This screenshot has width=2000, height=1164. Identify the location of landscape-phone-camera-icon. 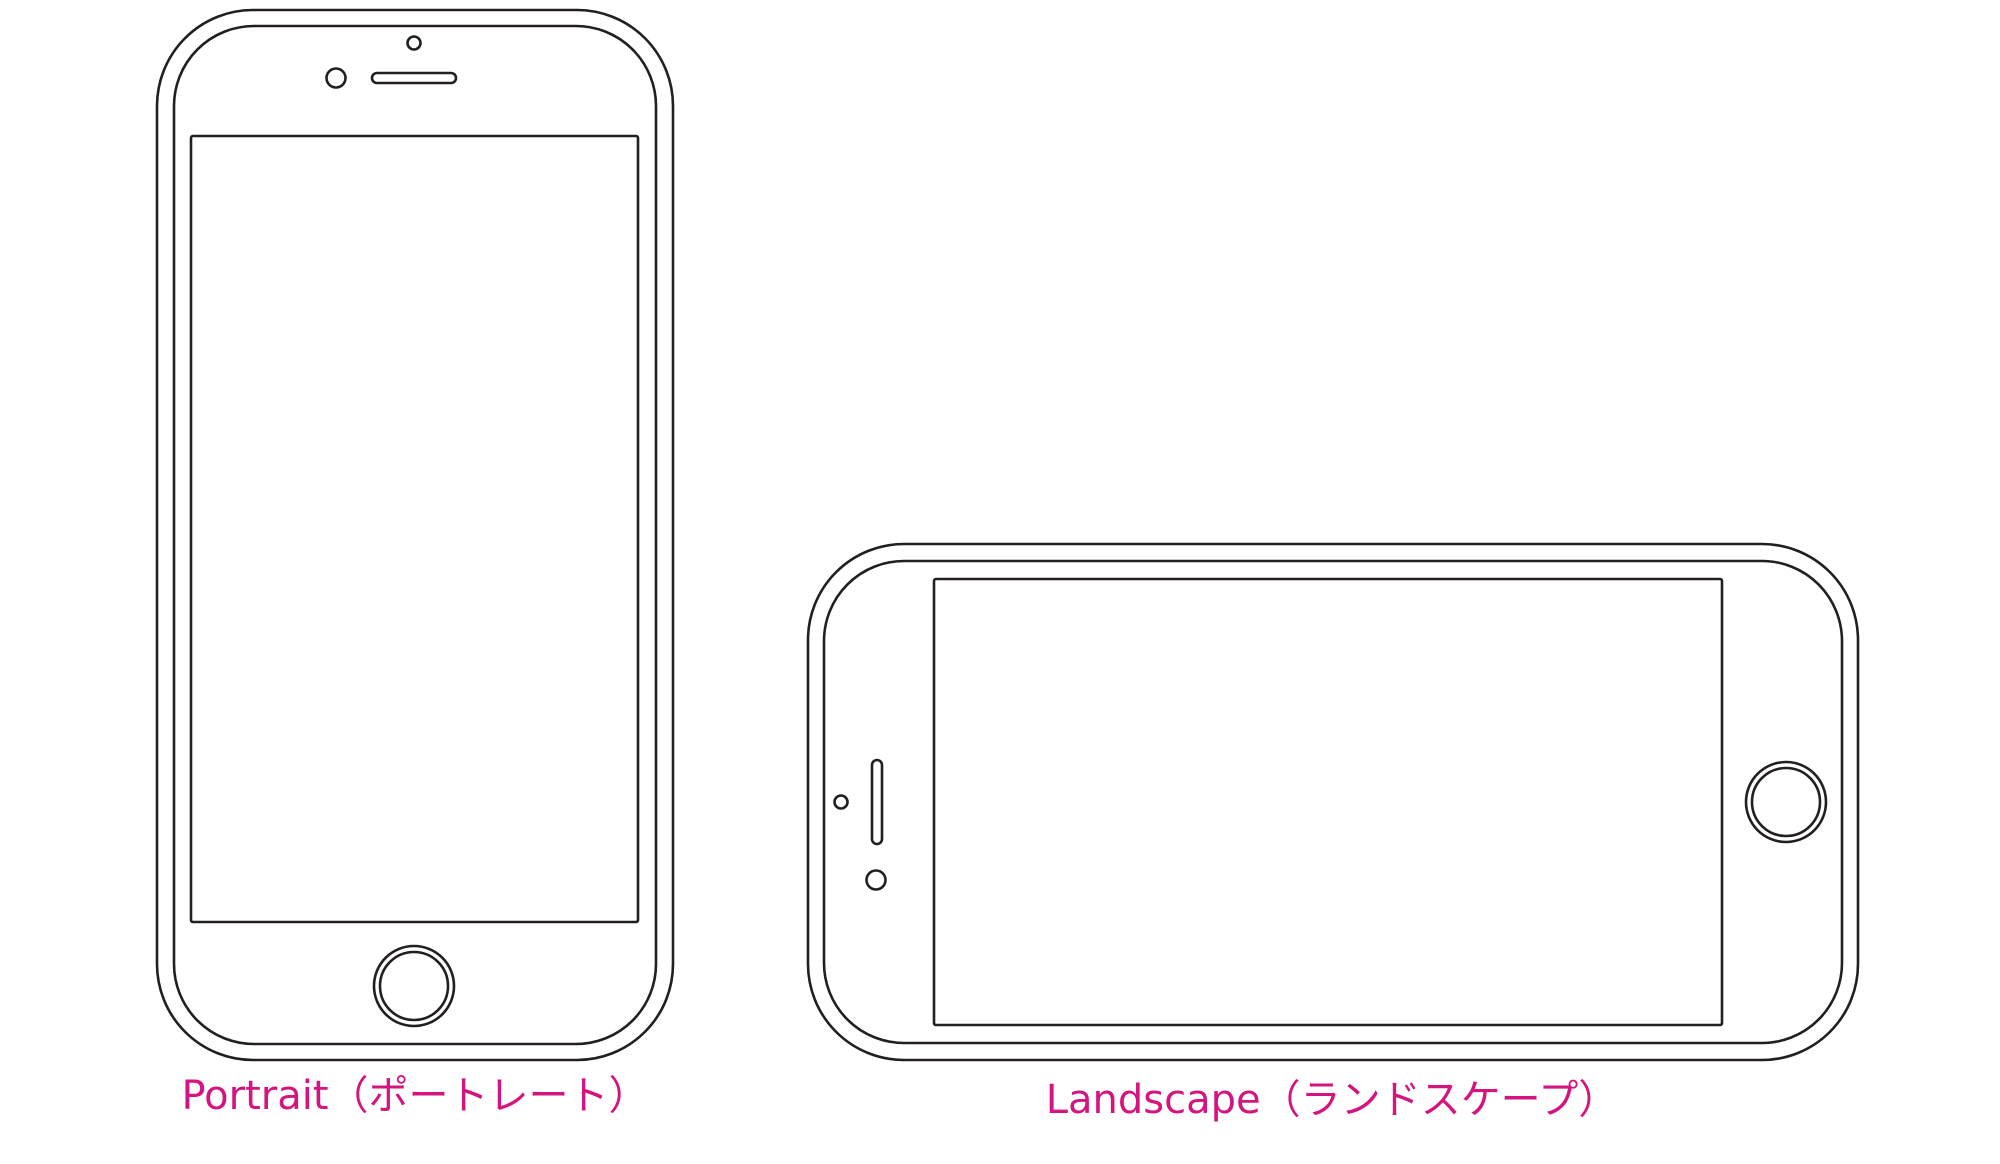
(876, 880).